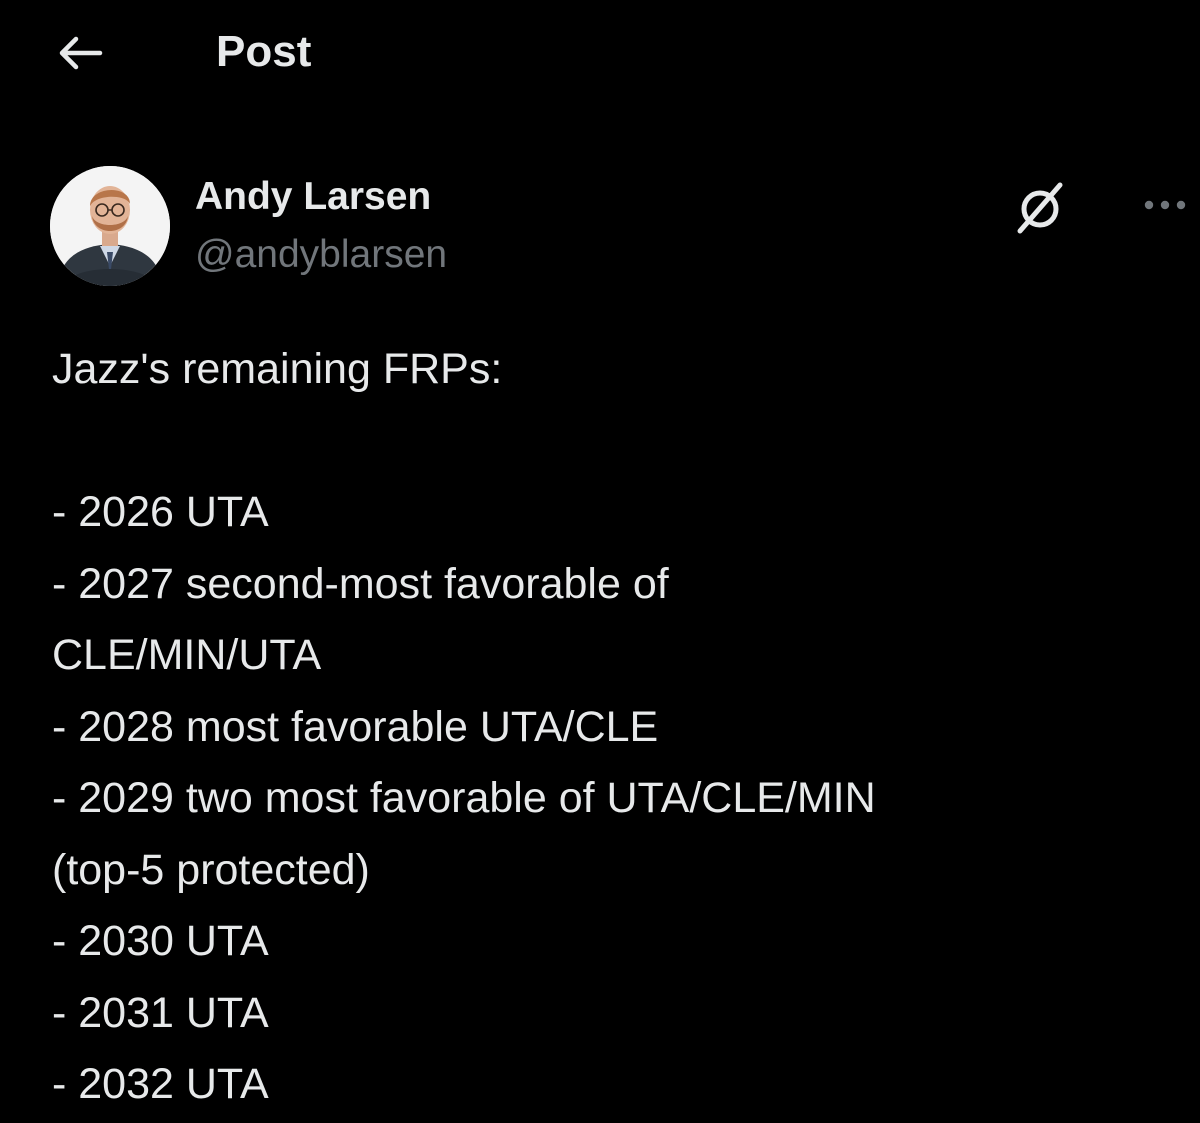 Image resolution: width=1200 pixels, height=1123 pixels. I want to click on author-handle: @andyblarsen, so click(321, 255).